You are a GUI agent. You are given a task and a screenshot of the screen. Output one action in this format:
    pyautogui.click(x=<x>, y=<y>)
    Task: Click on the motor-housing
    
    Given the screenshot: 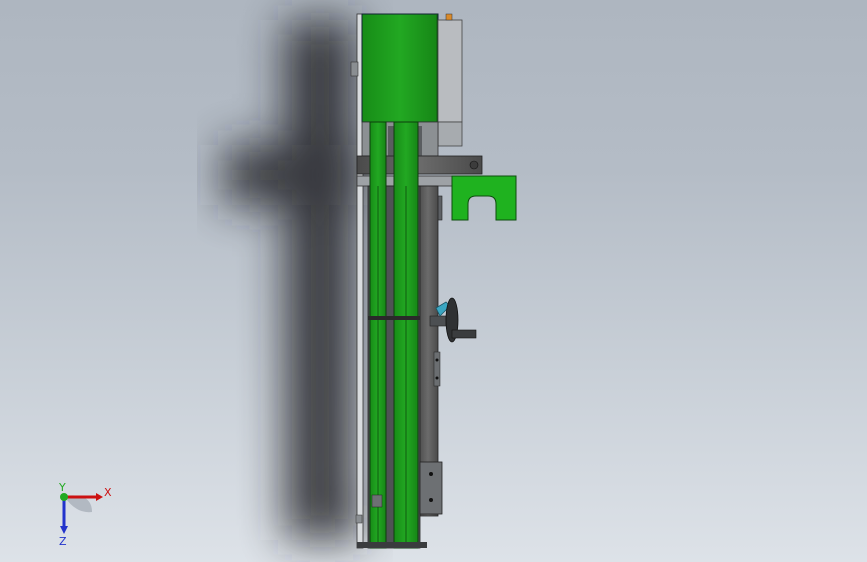 What is the action you would take?
    pyautogui.click(x=400, y=68)
    